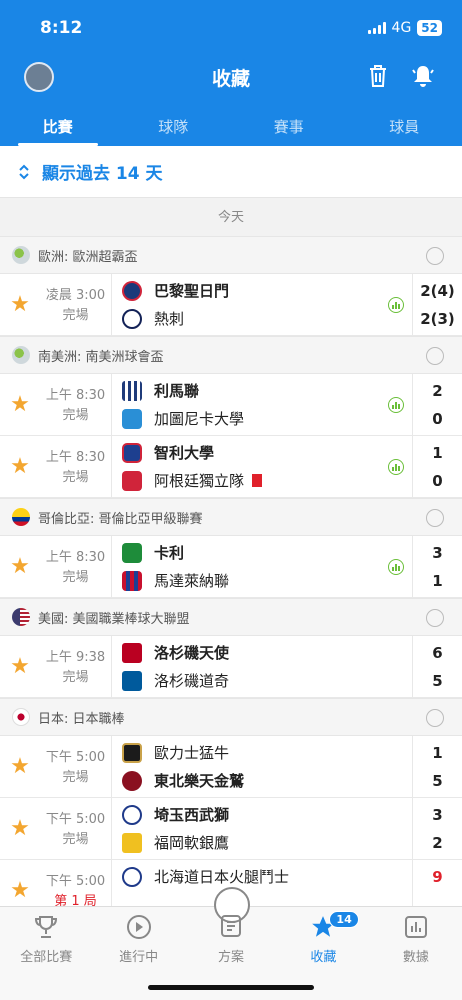  What do you see at coordinates (404, 126) in the screenshot?
I see `tab-players: 球員` at bounding box center [404, 126].